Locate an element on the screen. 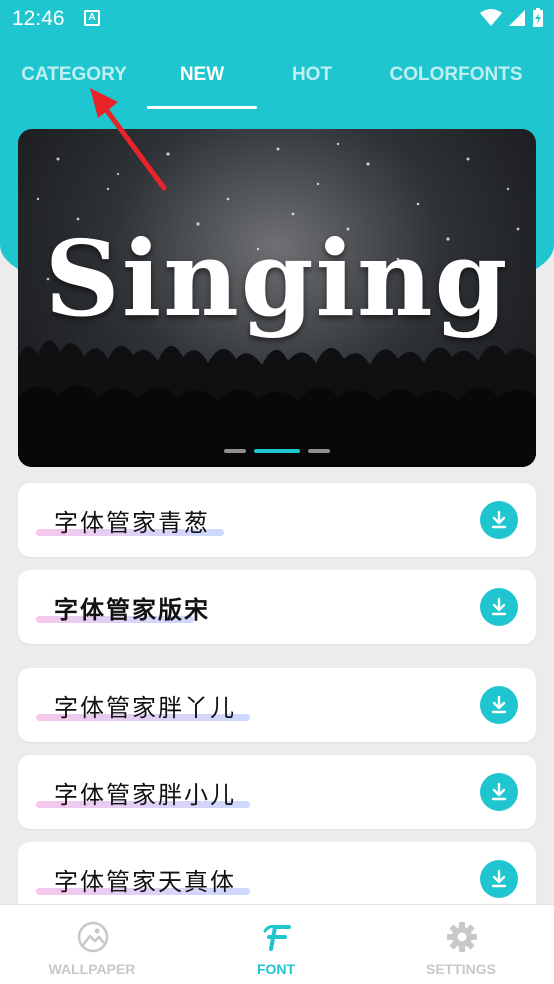 Image resolution: width=554 pixels, height=984 pixels. font-name: 字体管家版宋 is located at coordinates (132, 610).